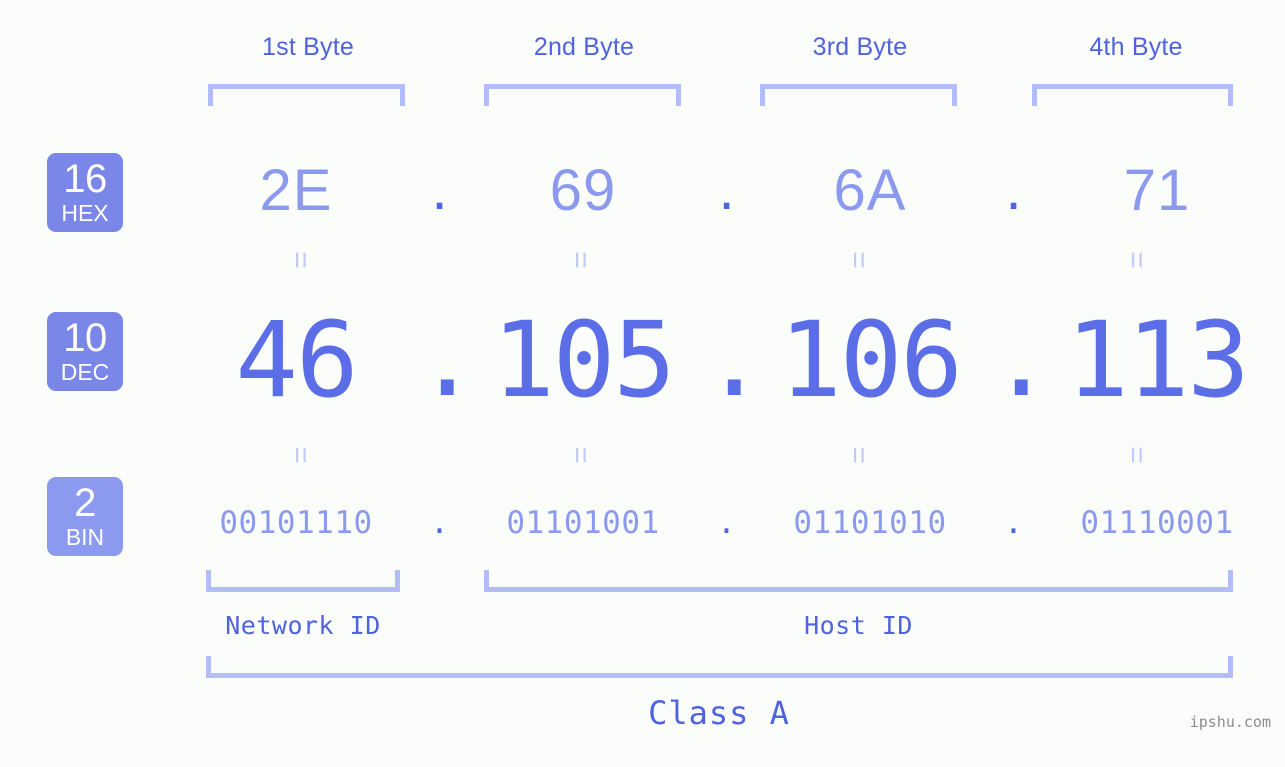  I want to click on hex-byte-4: 71, so click(1157, 190).